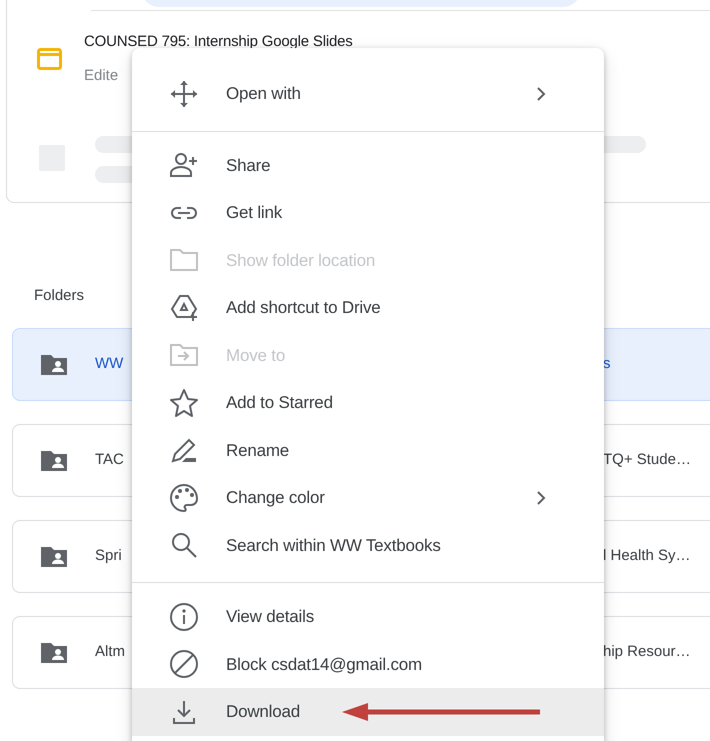 This screenshot has width=710, height=741. Describe the element at coordinates (102, 76) in the screenshot. I see `file-subtitle: Edite` at that location.